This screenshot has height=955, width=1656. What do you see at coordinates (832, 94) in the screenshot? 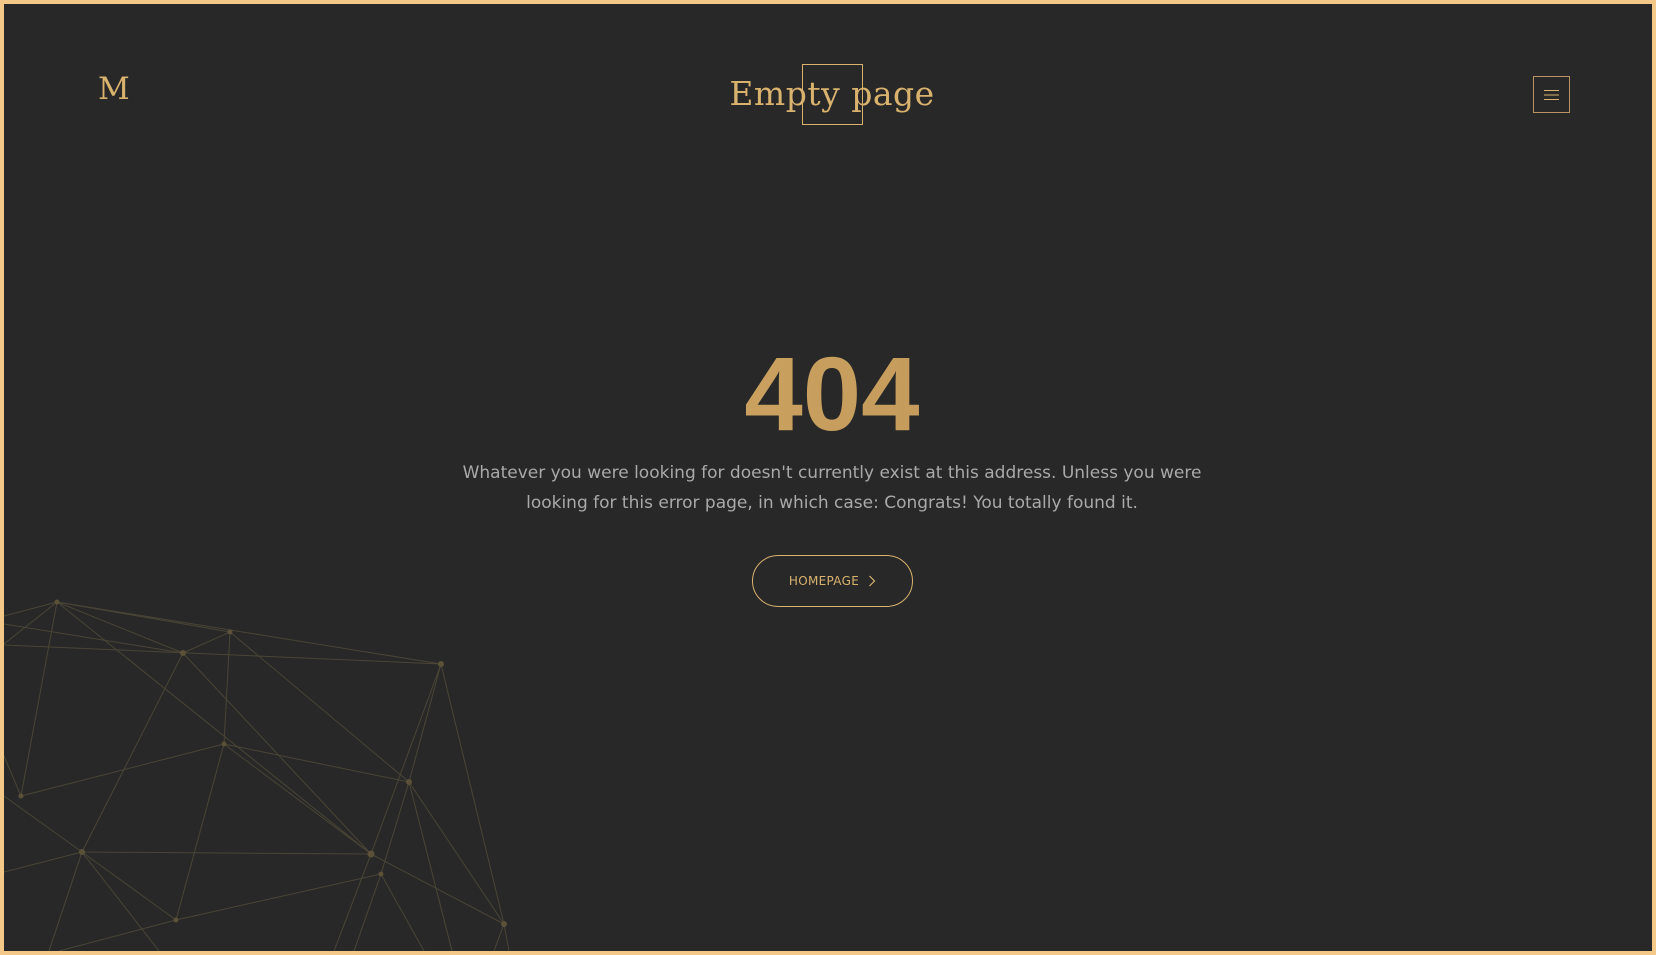
I see `title-decorative-frame` at bounding box center [832, 94].